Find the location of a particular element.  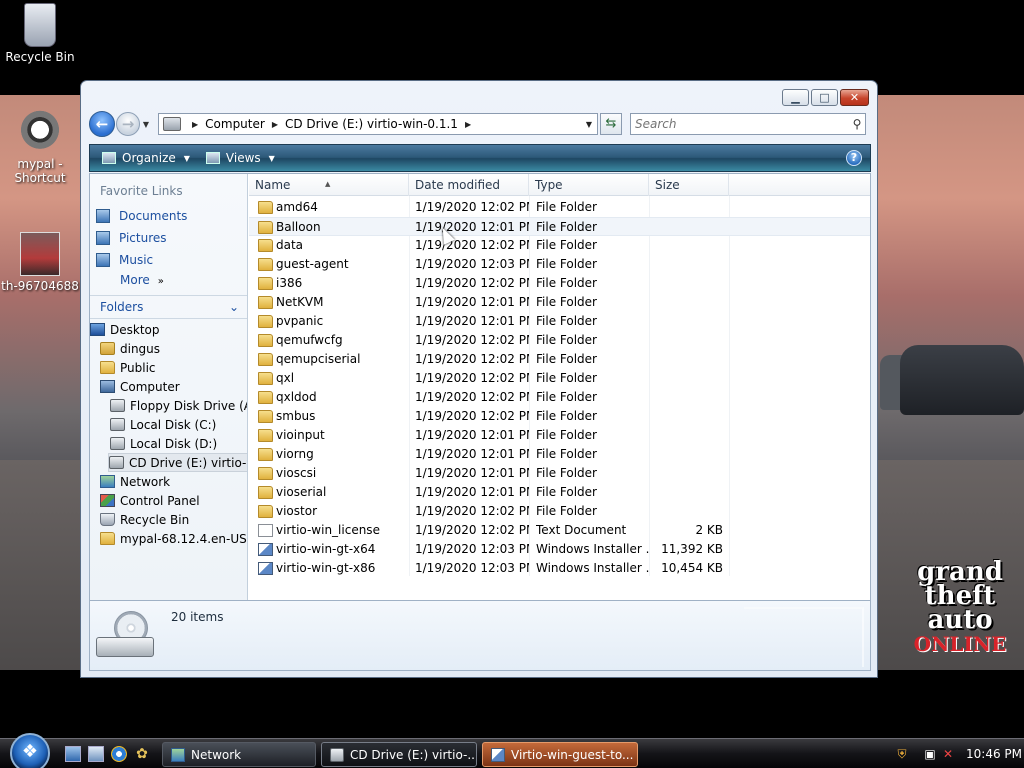

tree-item-public: Public is located at coordinates (128, 367).